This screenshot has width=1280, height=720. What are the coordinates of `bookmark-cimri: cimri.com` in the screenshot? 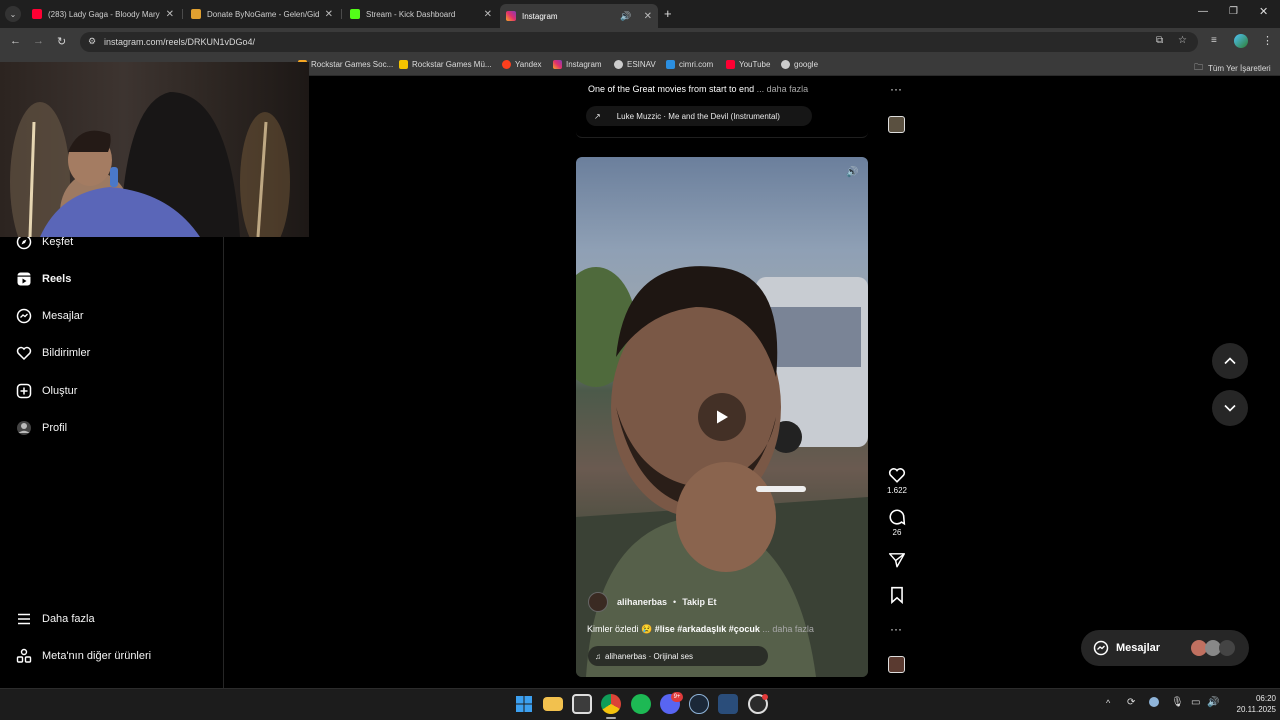 It's located at (689, 64).